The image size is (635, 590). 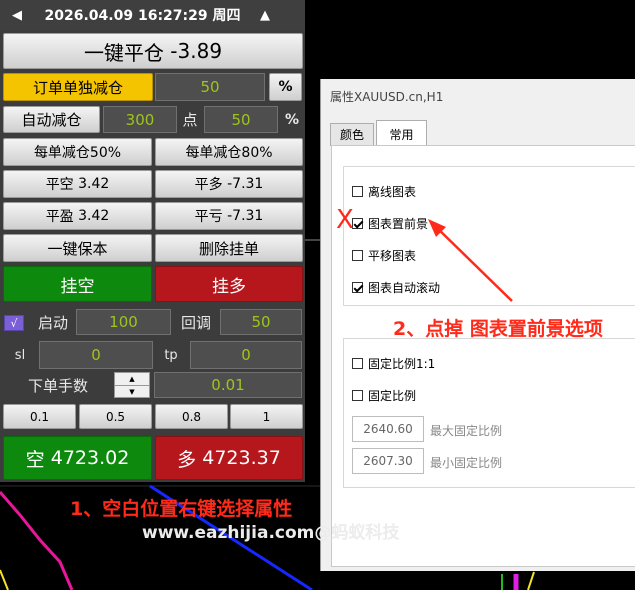 I want to click on percent-unit-label: %, so click(x=292, y=119).